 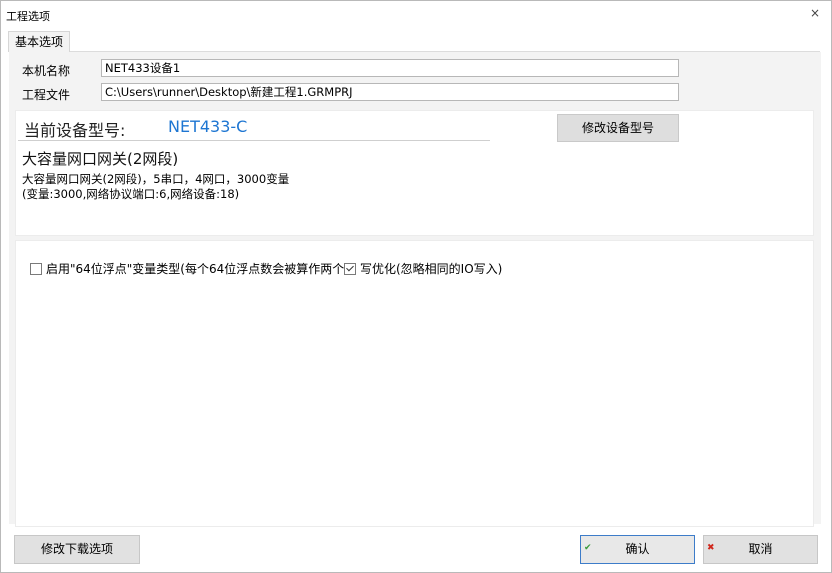 What do you see at coordinates (711, 548) in the screenshot?
I see `x-icon: ✖` at bounding box center [711, 548].